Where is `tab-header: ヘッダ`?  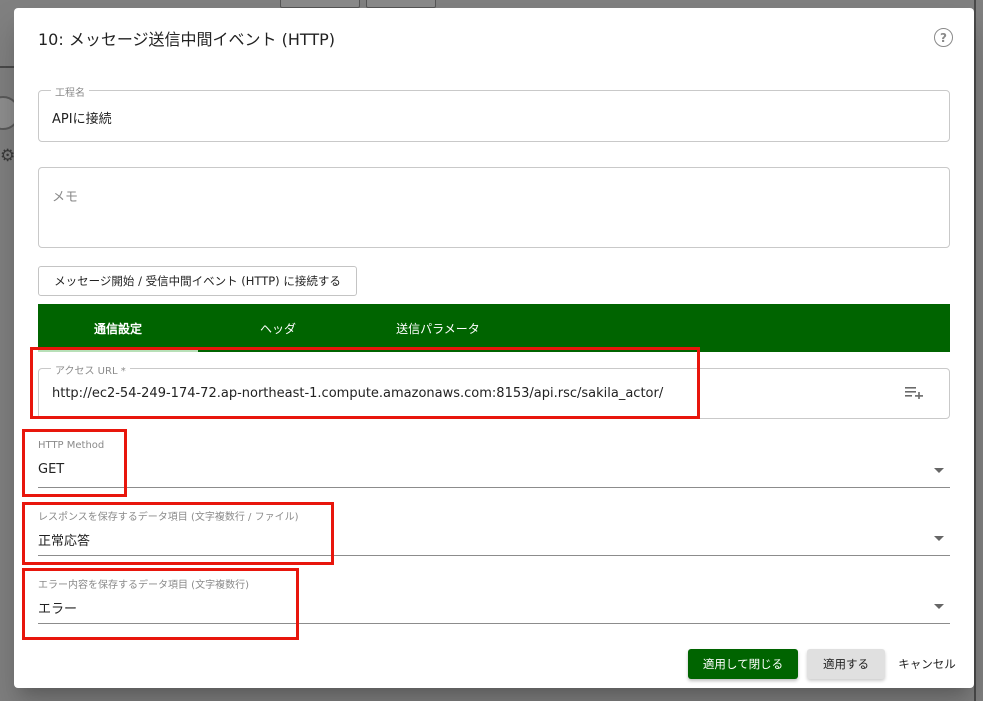
tab-header: ヘッダ is located at coordinates (278, 328).